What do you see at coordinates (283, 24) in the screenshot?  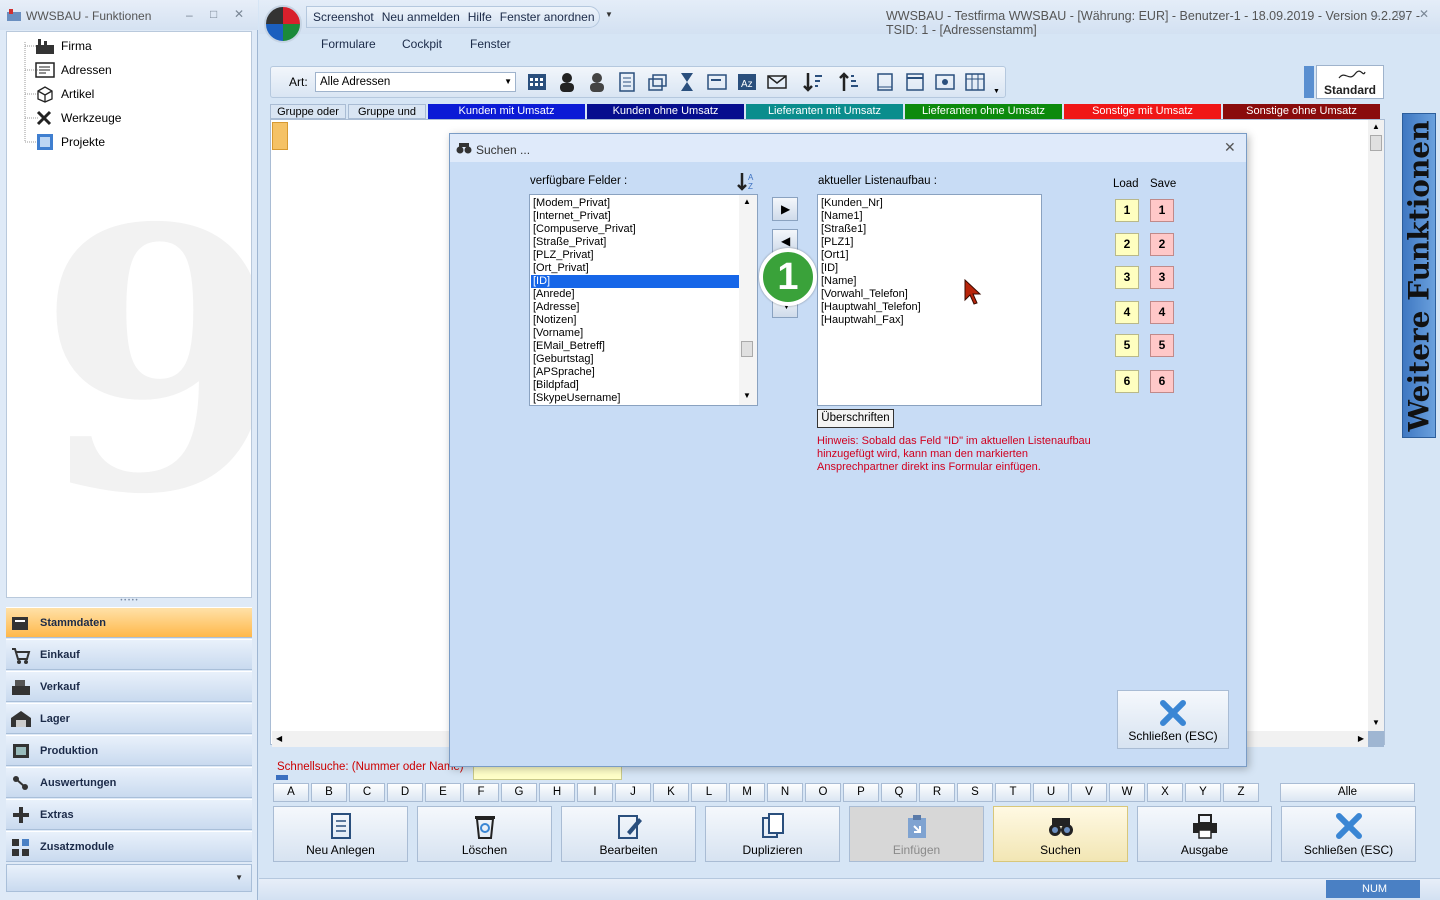 I see `application-orb-button` at bounding box center [283, 24].